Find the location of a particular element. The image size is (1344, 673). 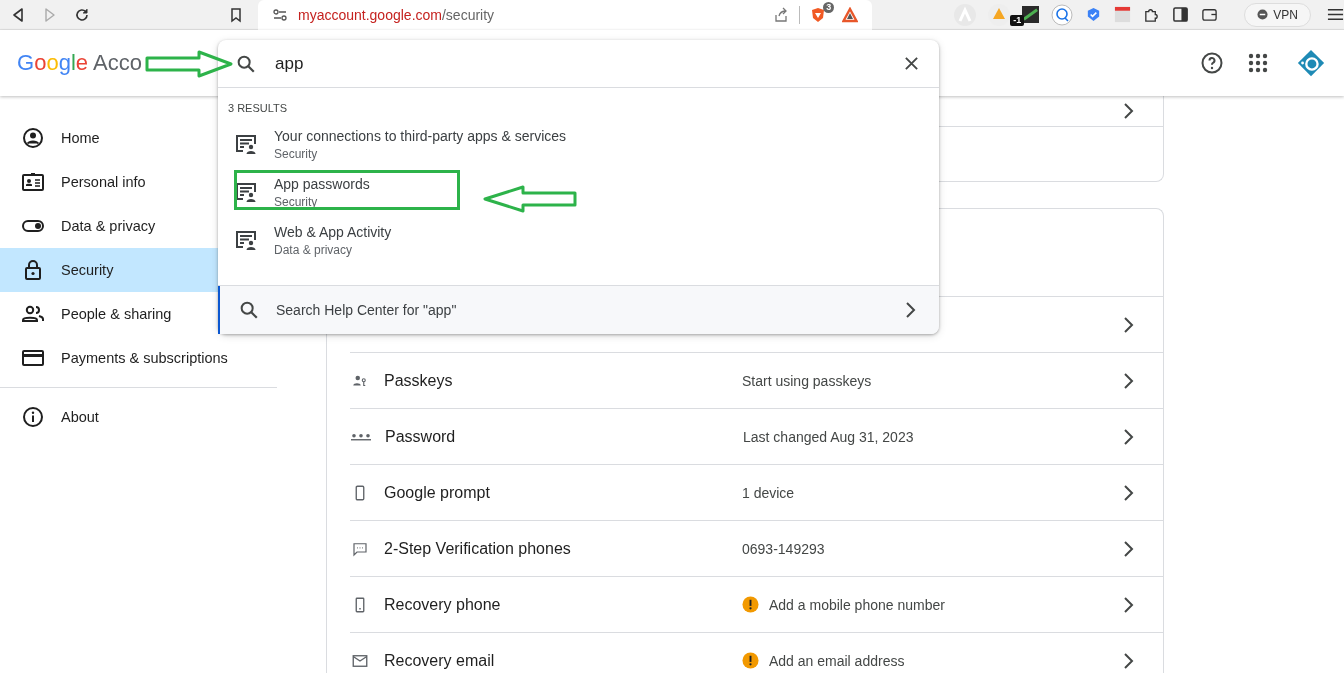

search-result: Your connections to third-party apps & services Security is located at coordinates (578, 144).